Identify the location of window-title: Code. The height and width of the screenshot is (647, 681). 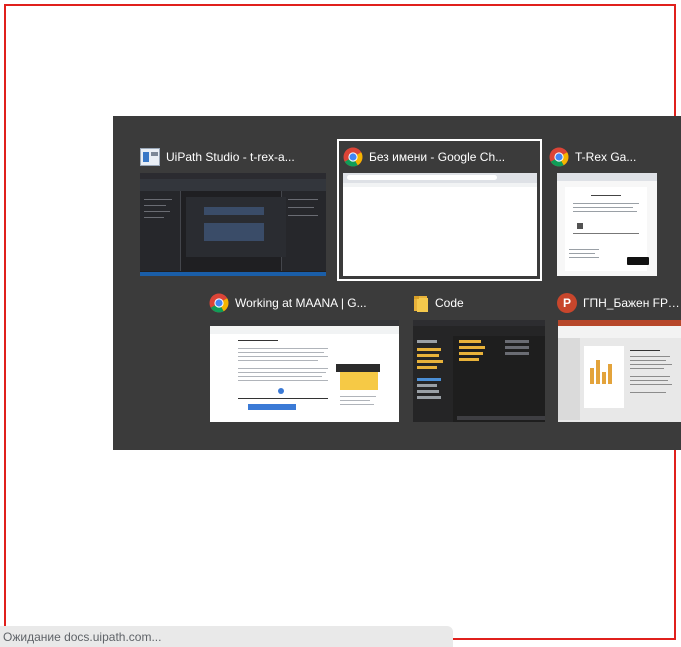
(449, 303).